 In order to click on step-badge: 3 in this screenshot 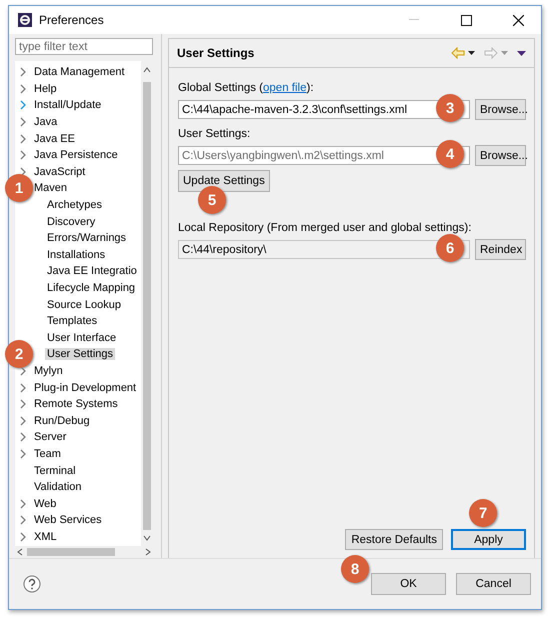, I will do `click(450, 108)`.